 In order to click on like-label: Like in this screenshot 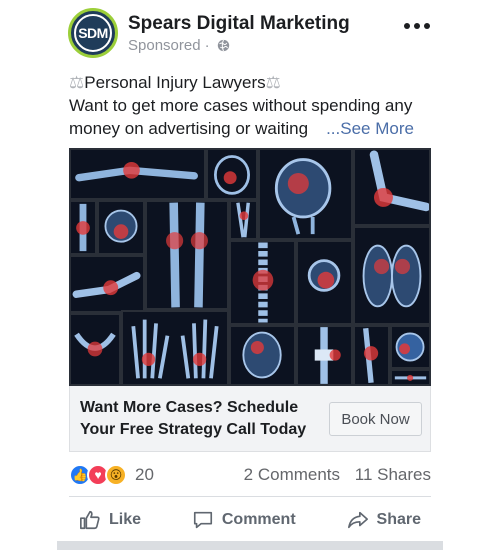, I will do `click(125, 519)`.